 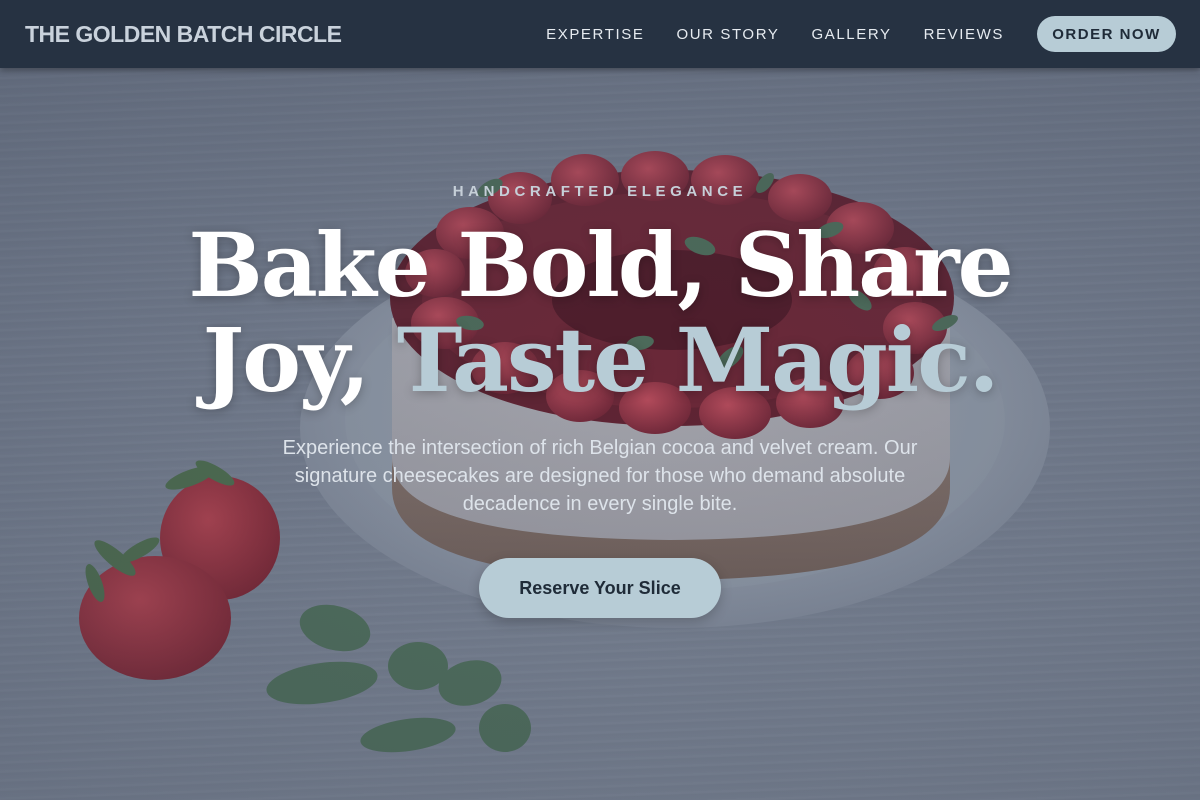 What do you see at coordinates (600, 191) in the screenshot?
I see `hero-eyebrow: HANDCRAFTED ELEGANCE` at bounding box center [600, 191].